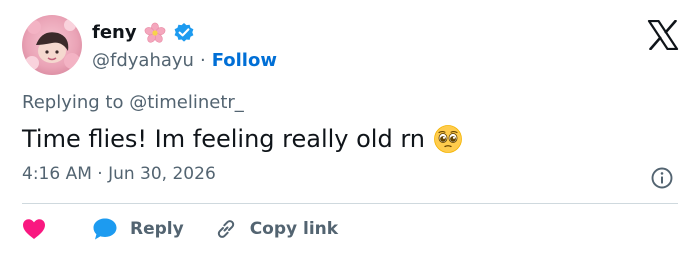 The image size is (700, 256). Describe the element at coordinates (143, 60) in the screenshot. I see `user-handle: @fdyahayu` at that location.